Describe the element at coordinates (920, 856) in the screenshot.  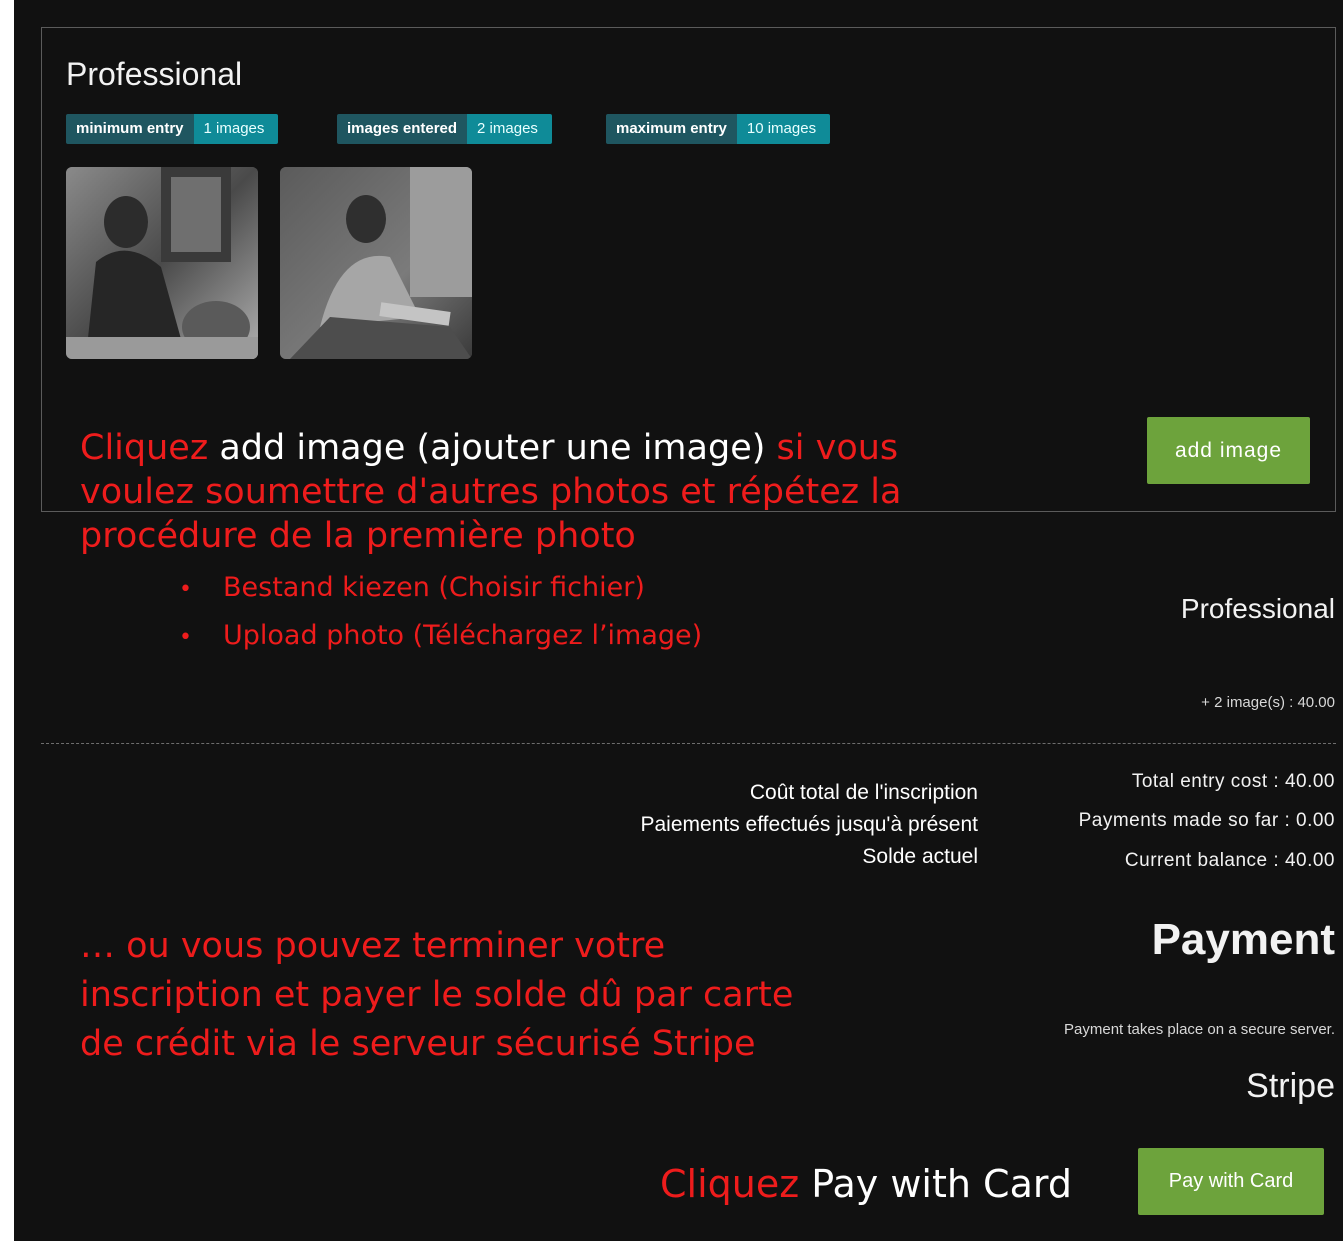
I see `fr-label-current-balance: Solde actuel` at that location.